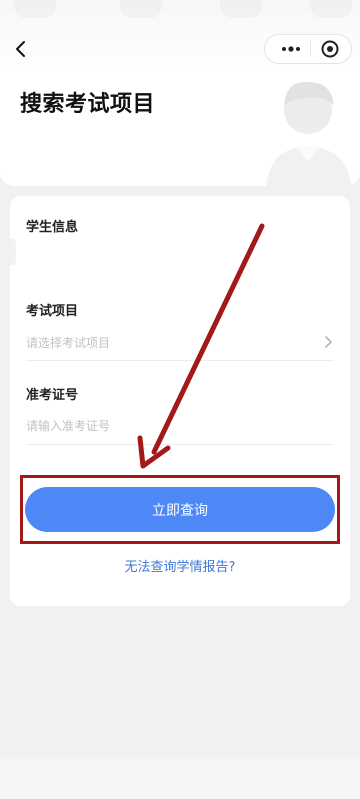  Describe the element at coordinates (180, 10) in the screenshot. I see `faded-status-area` at that location.